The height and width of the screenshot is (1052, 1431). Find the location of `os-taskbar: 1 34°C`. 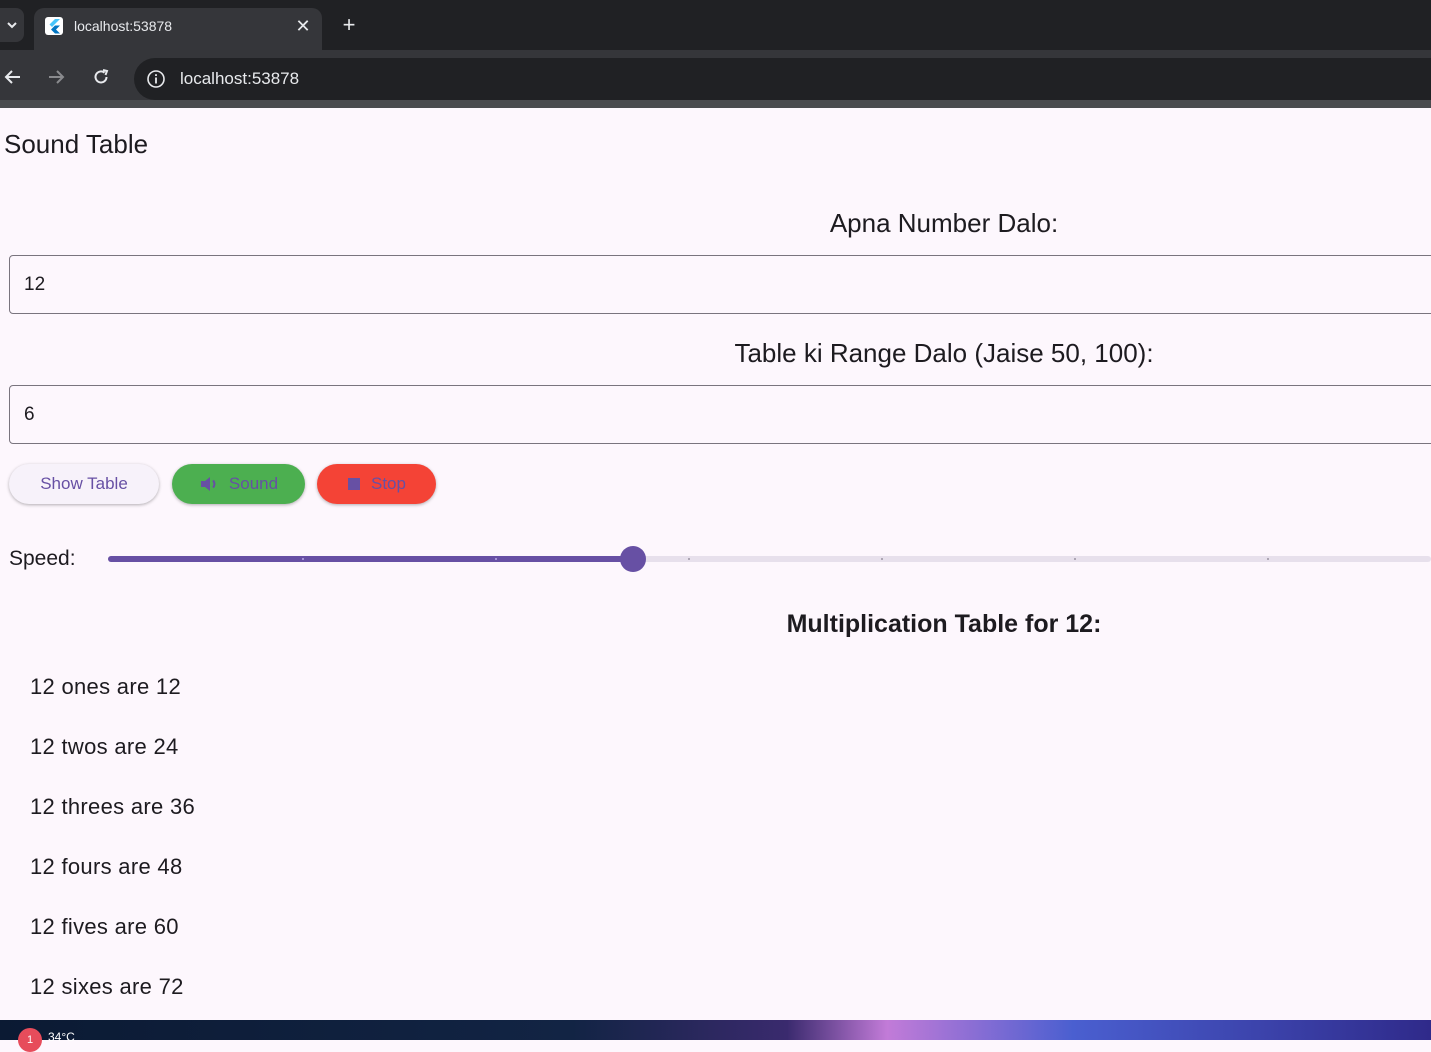

os-taskbar: 1 34°C is located at coordinates (715, 1036).